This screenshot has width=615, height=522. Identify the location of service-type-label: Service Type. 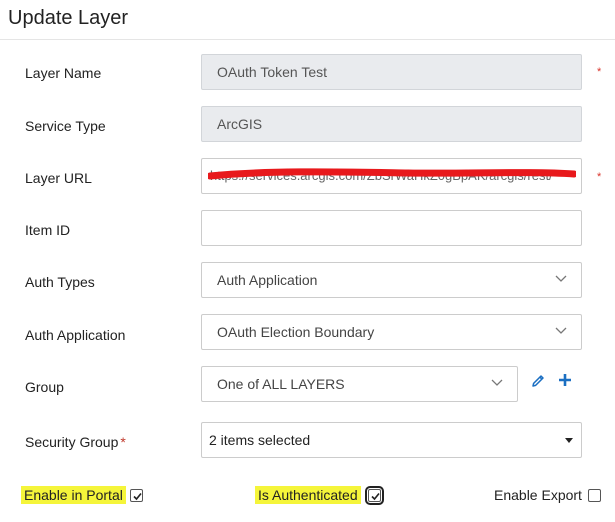
(65, 126).